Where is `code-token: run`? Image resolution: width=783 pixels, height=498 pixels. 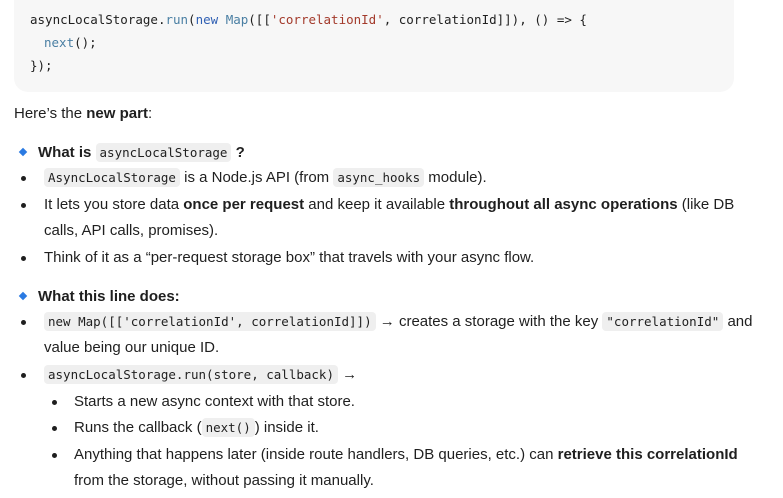
code-token: run is located at coordinates (177, 19).